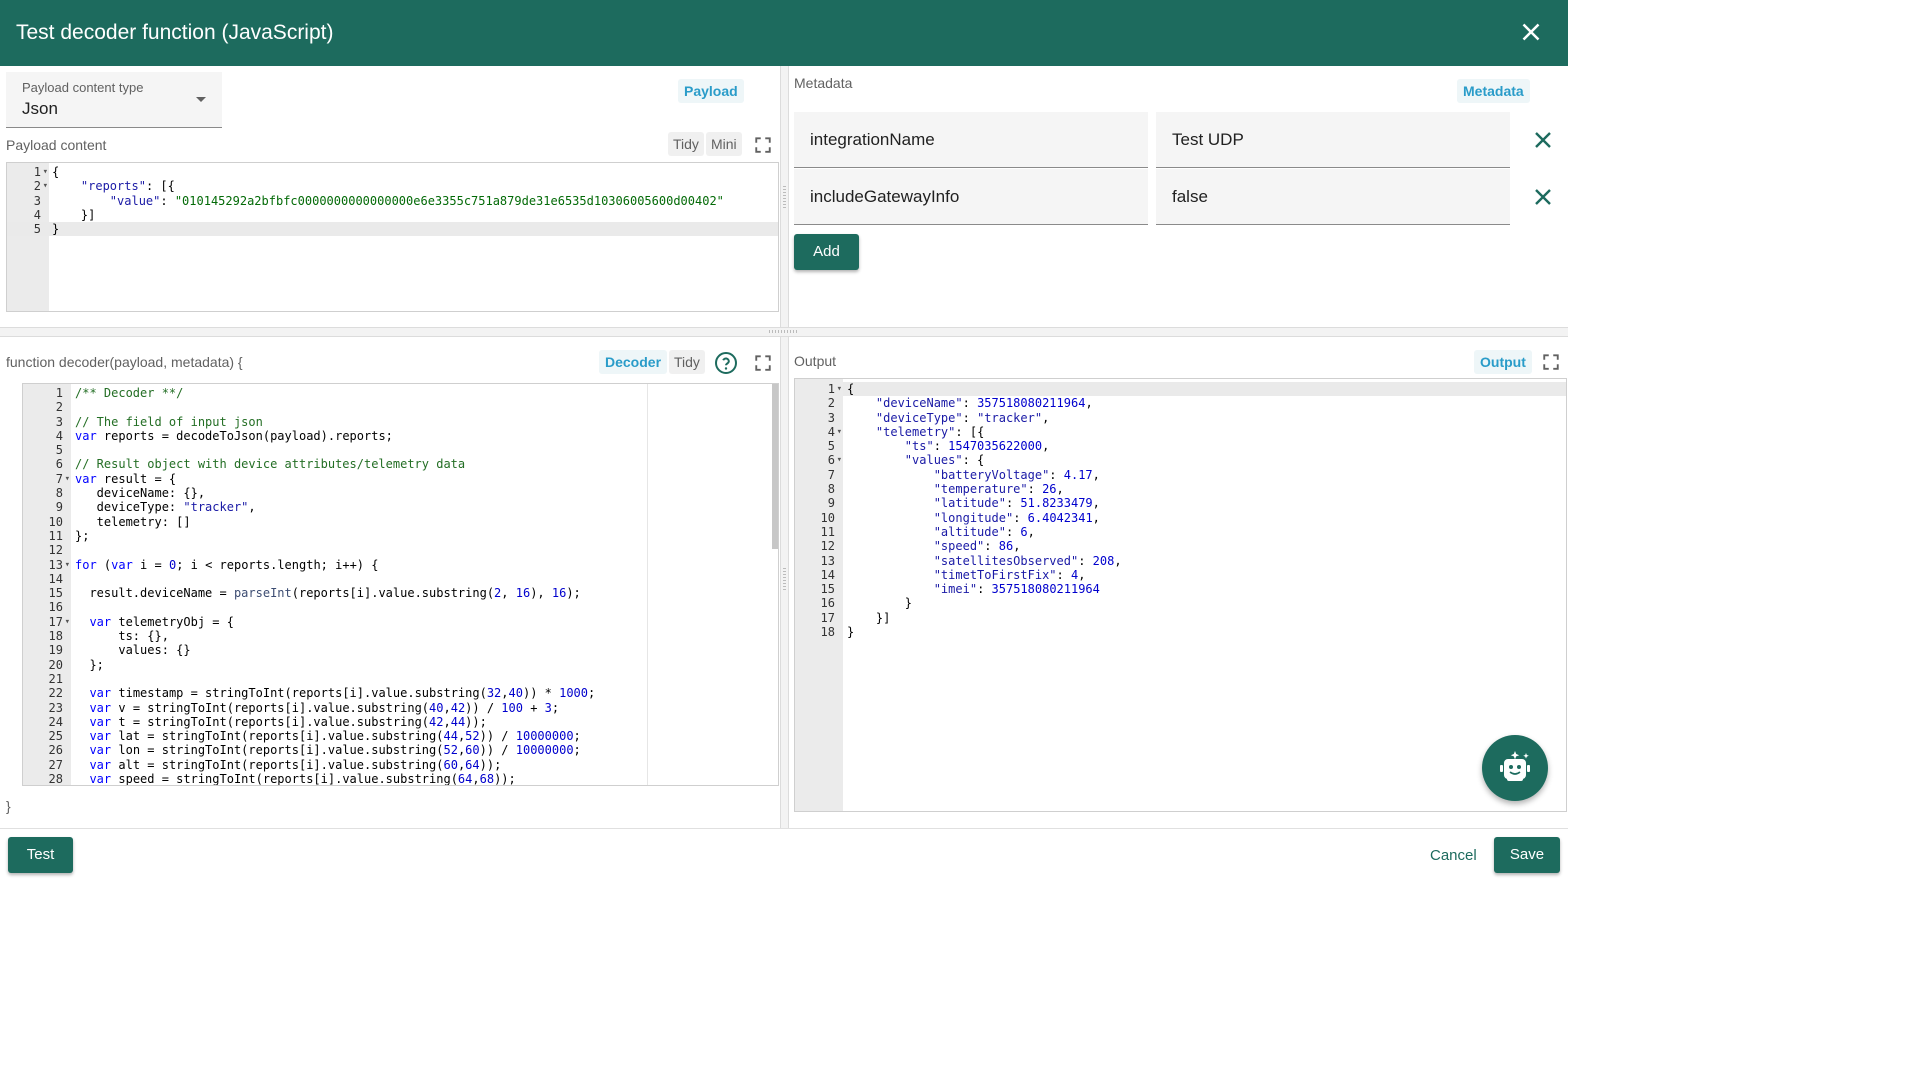 The image size is (1920, 1080). What do you see at coordinates (977, 446) in the screenshot?
I see `code-line: "ts": 1547035622000,` at bounding box center [977, 446].